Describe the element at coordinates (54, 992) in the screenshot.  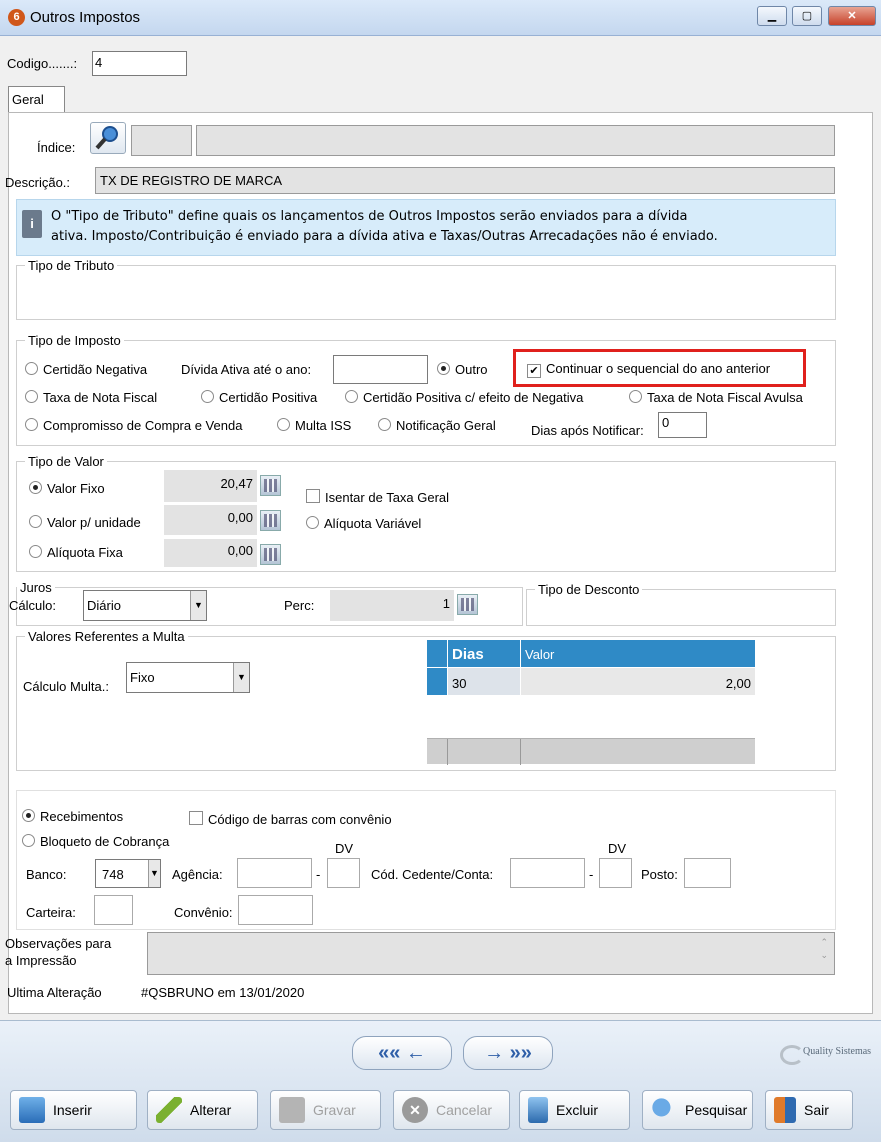
I see `ultima-alteracao-label: Ultima Alteração` at that location.